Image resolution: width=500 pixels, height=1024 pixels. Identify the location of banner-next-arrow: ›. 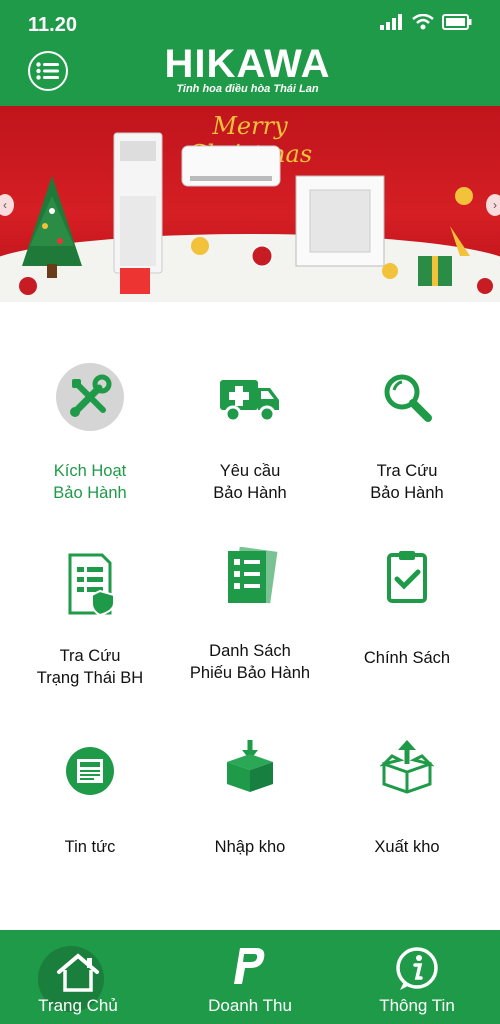
(493, 205).